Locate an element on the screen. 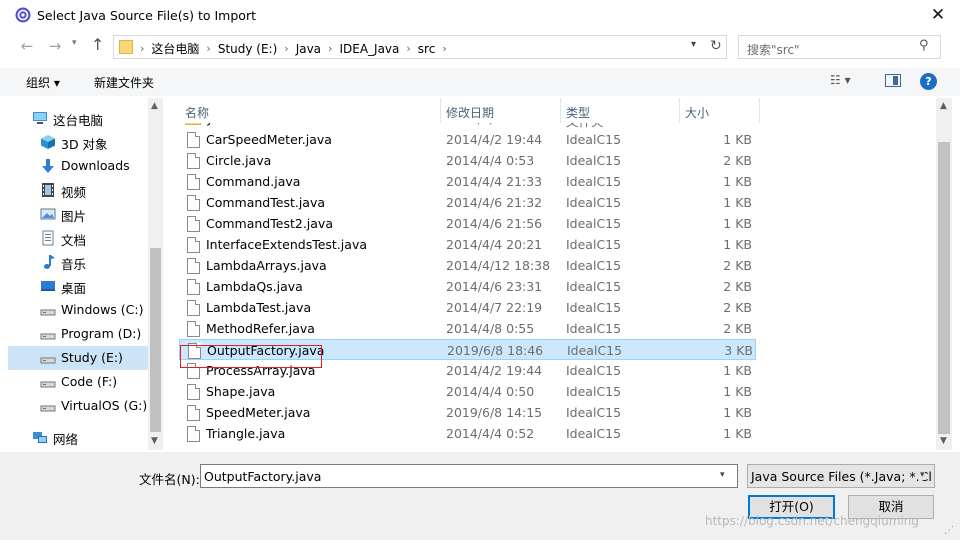  search-input: 搜索"src" ⚲ is located at coordinates (839, 47).